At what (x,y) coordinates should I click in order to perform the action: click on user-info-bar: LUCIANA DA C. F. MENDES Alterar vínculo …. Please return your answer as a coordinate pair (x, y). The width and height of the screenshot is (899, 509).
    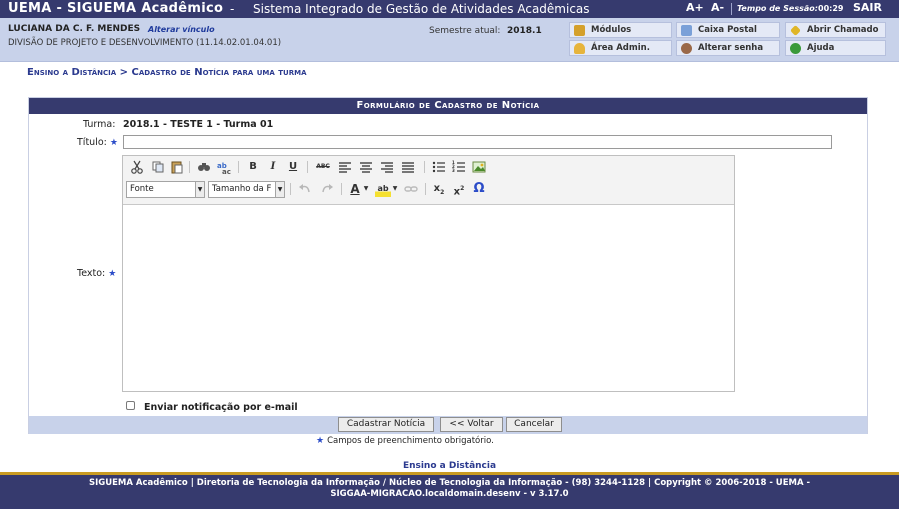
    Looking at the image, I should click on (449, 40).